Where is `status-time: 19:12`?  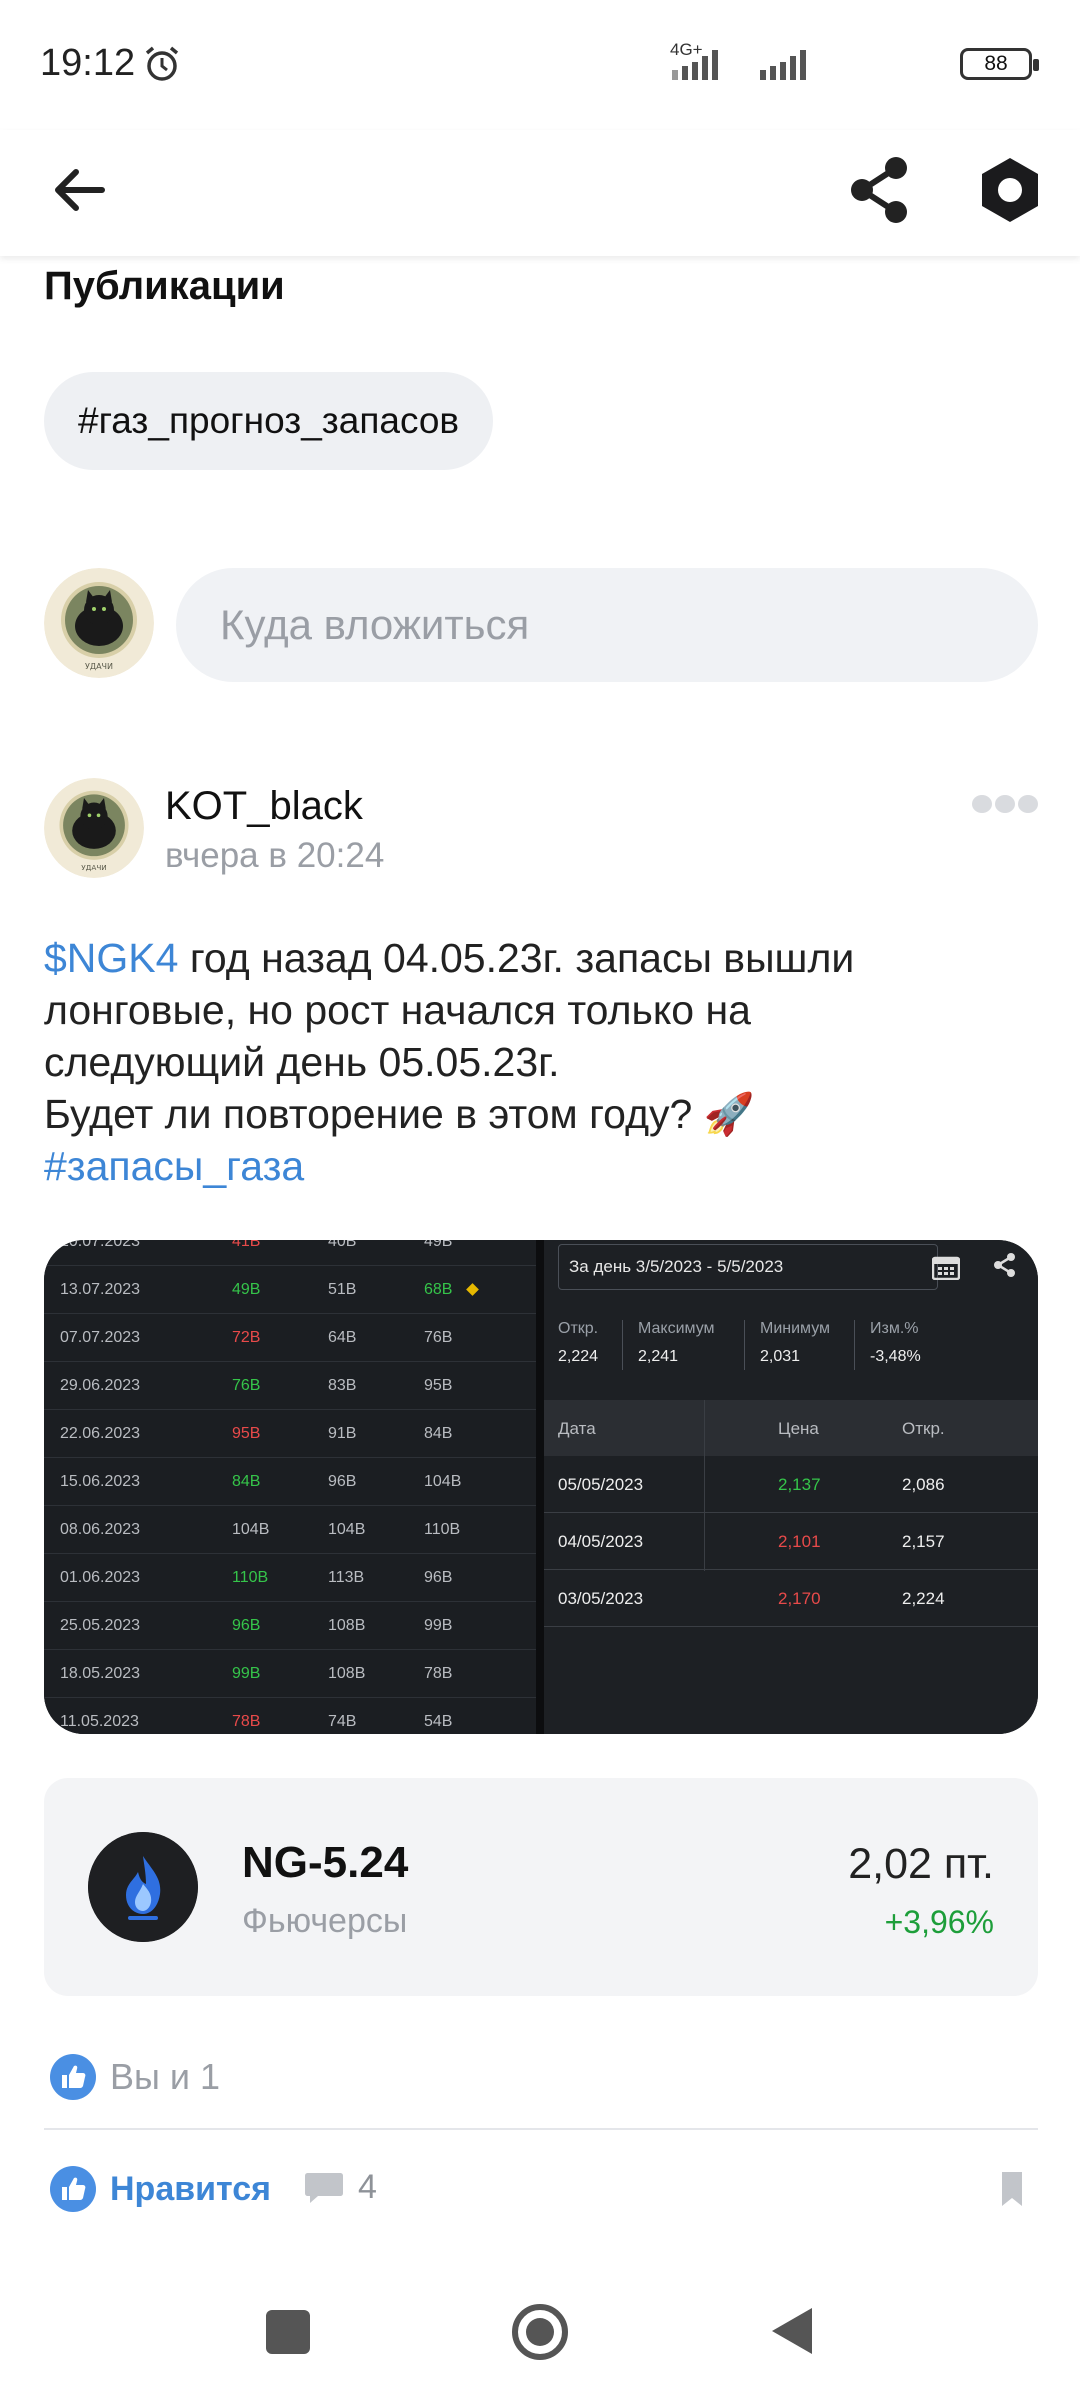 status-time: 19:12 is located at coordinates (88, 63).